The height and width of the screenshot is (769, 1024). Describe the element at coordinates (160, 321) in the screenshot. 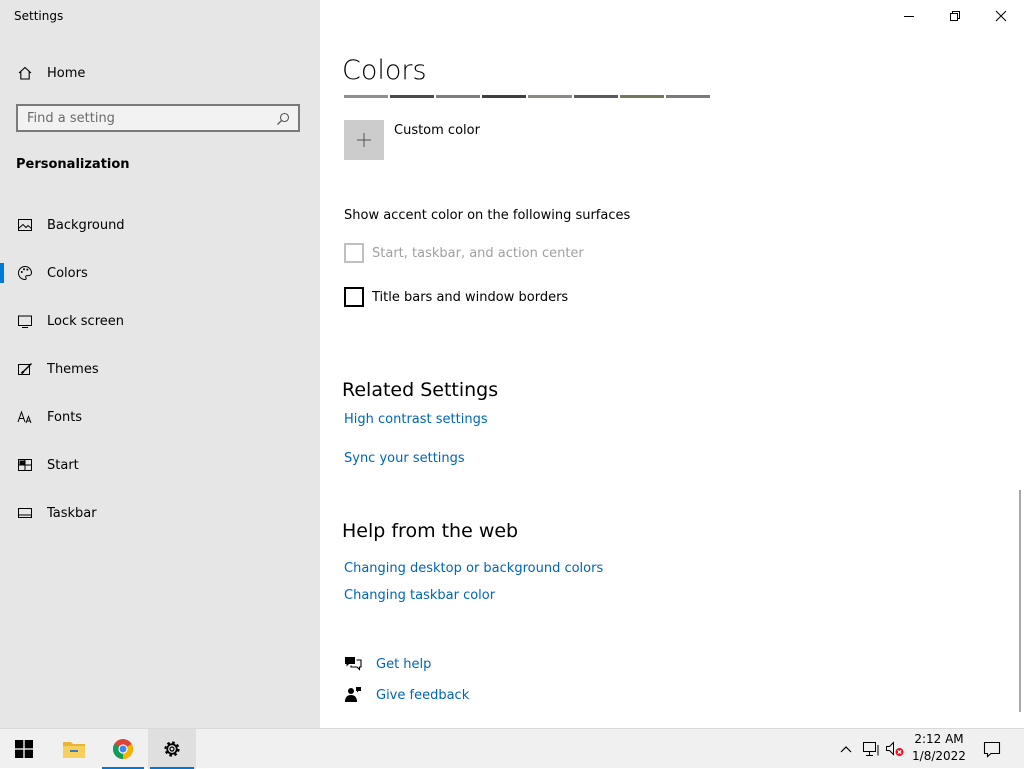

I see `sidebar-item-lock-screen: Lock screen` at that location.